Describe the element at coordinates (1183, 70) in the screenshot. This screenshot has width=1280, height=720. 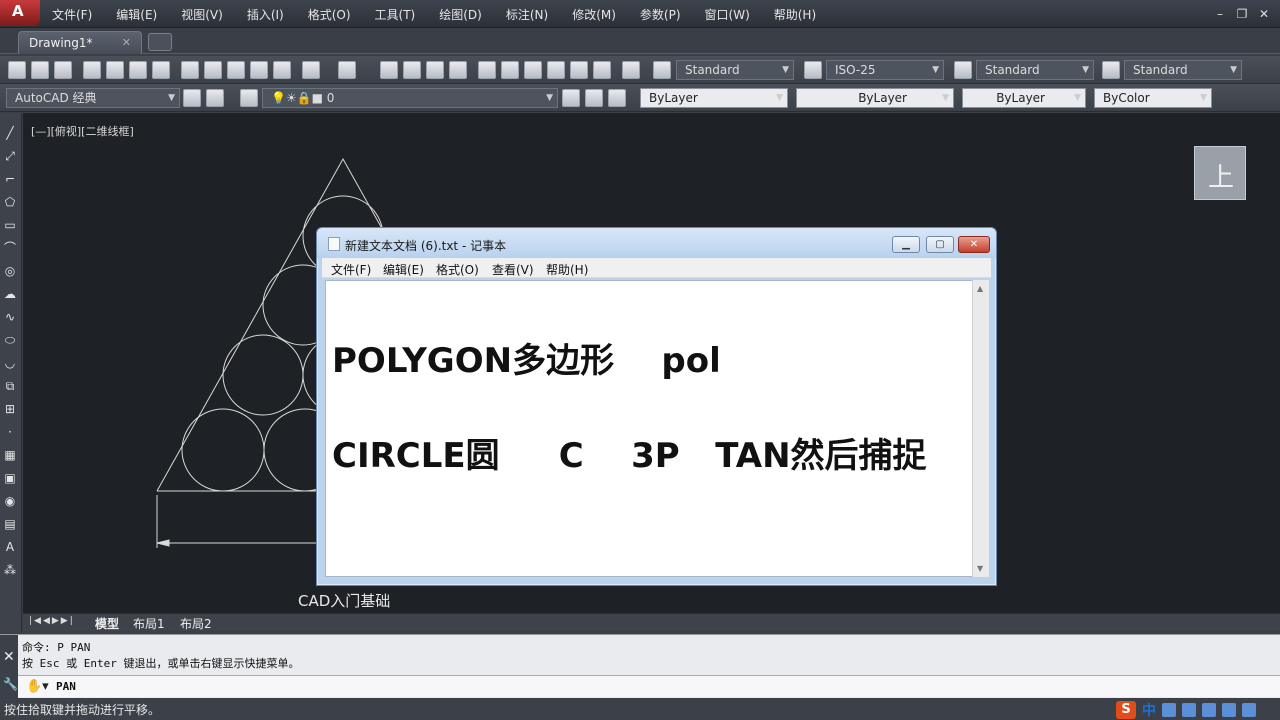
I see `multileader-style-select: Standard ▼` at that location.